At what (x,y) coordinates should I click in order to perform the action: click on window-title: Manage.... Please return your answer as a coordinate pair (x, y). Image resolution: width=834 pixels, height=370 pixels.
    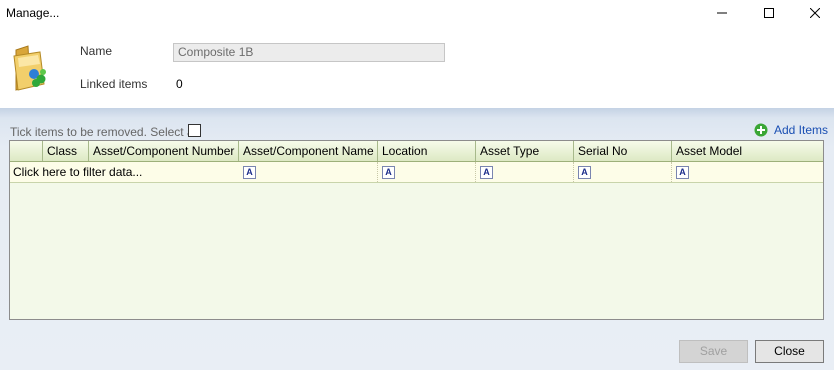
    Looking at the image, I should click on (33, 13).